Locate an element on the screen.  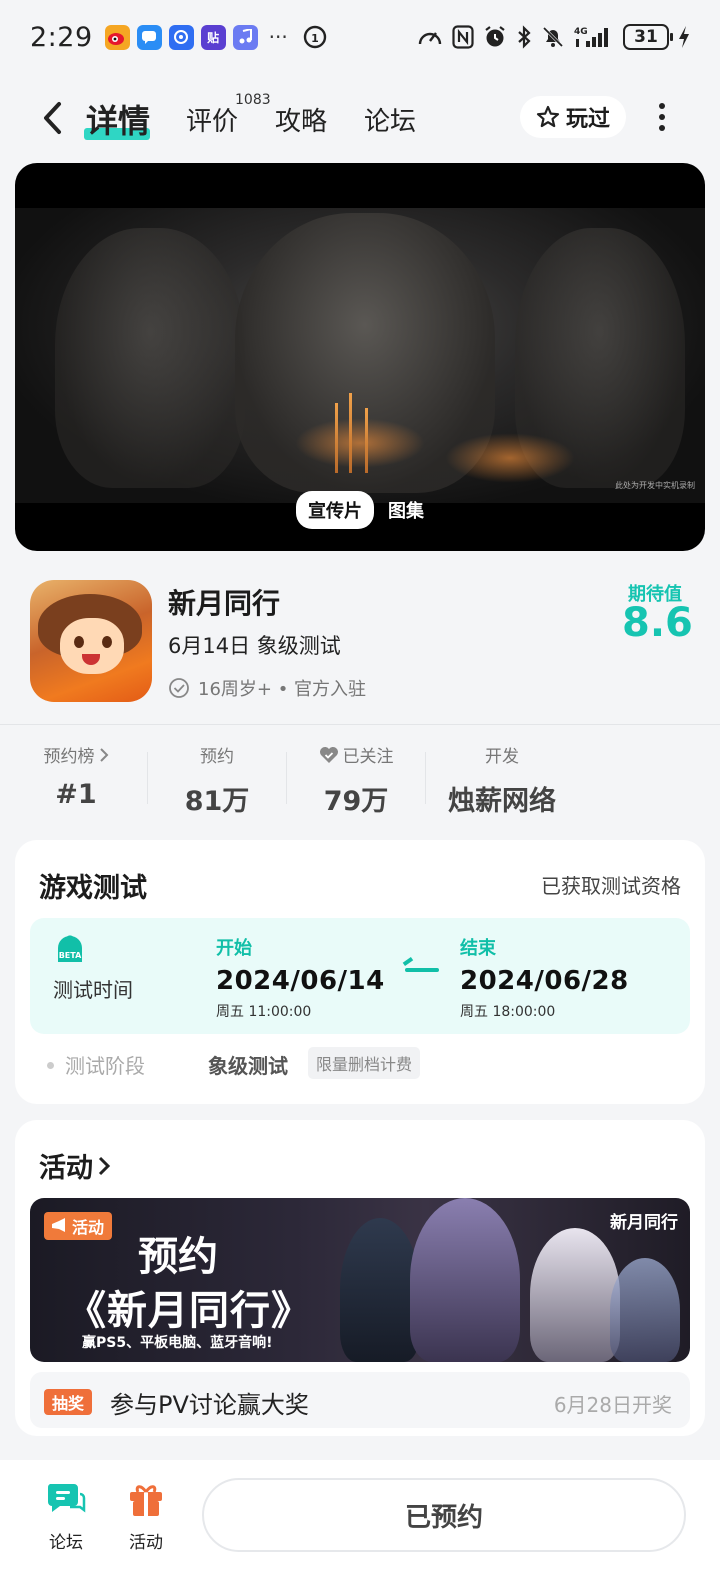
tab-review: 评价 is located at coordinates (212, 119).